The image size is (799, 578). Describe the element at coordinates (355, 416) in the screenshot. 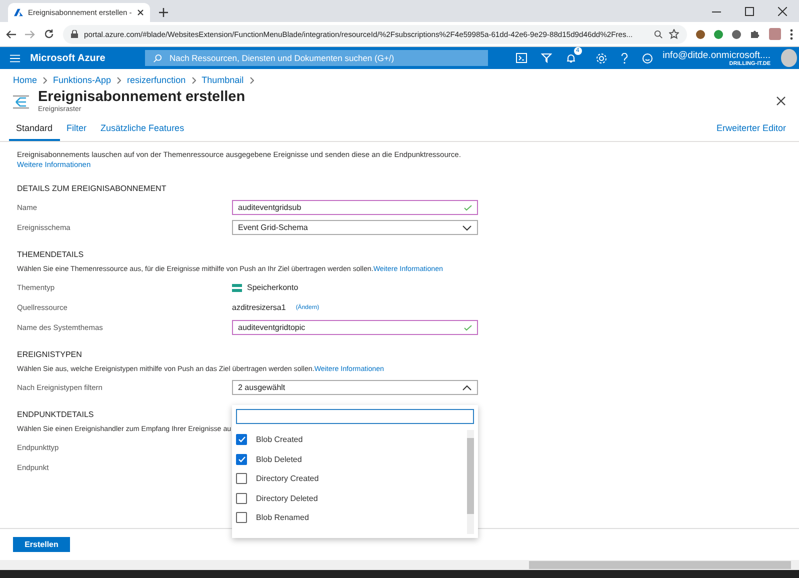

I see `filter-input` at that location.